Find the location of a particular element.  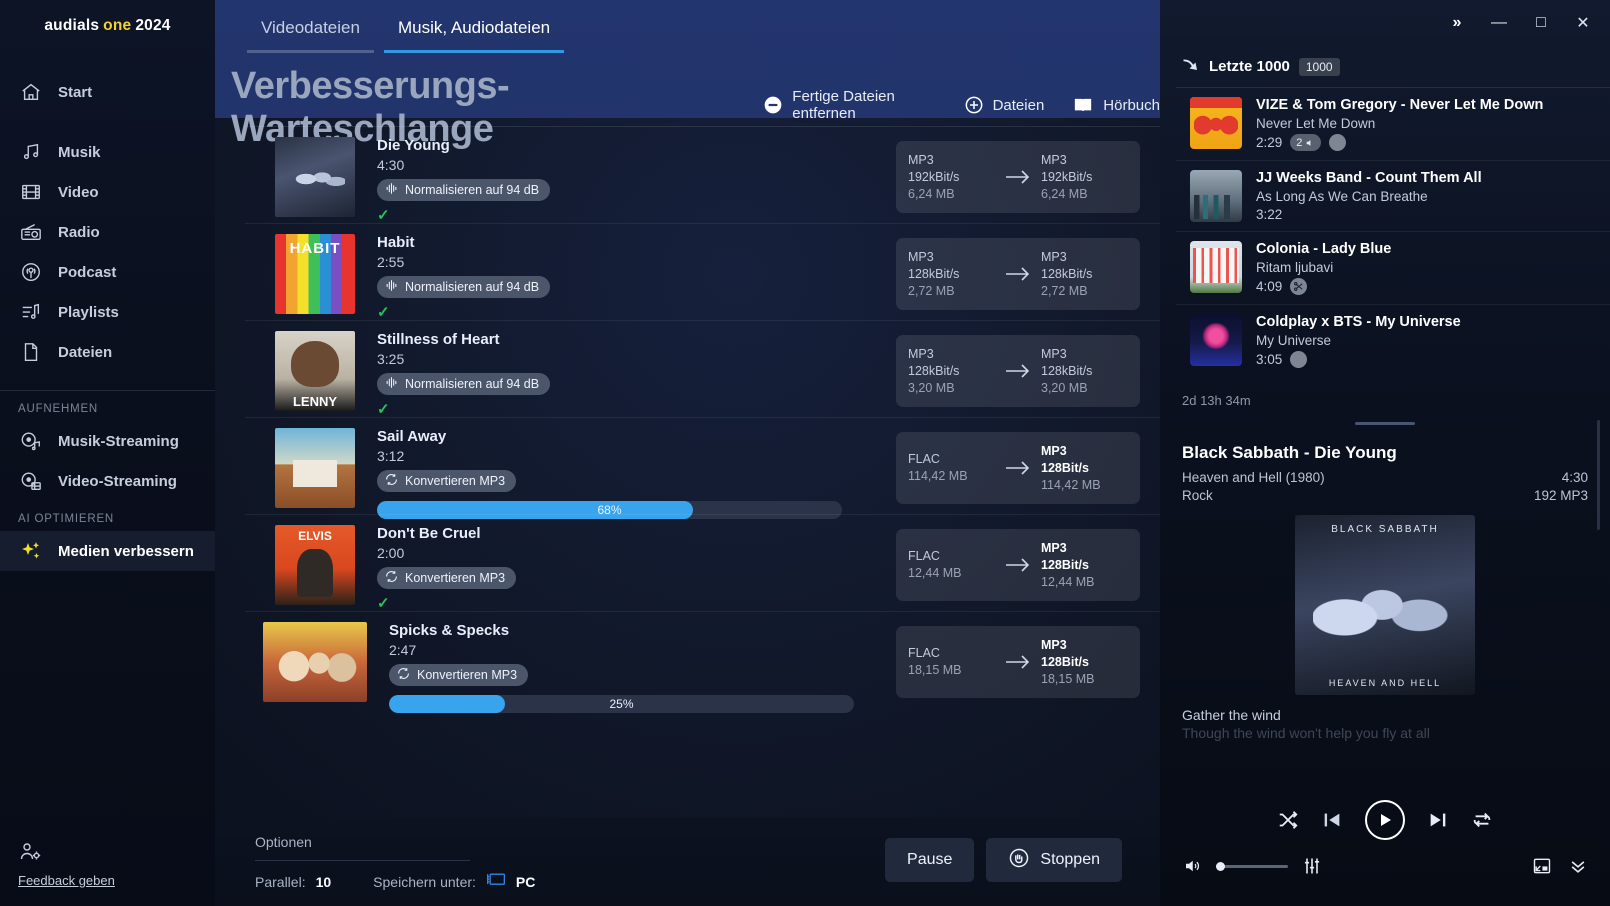

save-location-value: PC is located at coordinates (525, 882).